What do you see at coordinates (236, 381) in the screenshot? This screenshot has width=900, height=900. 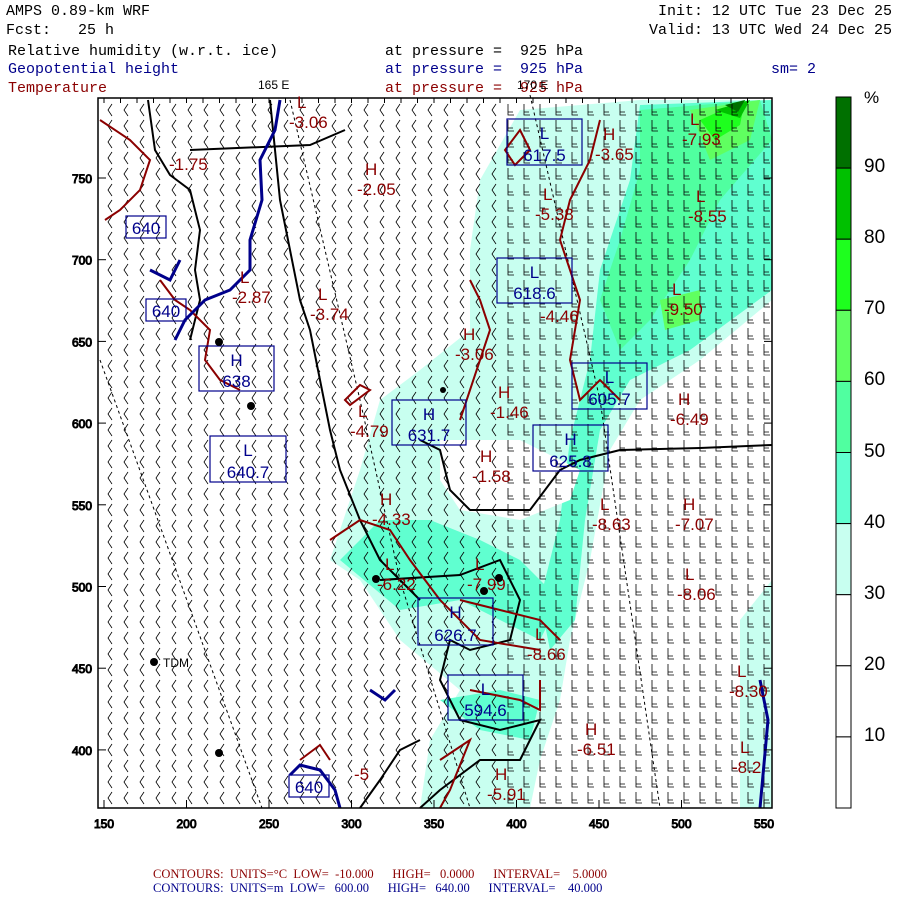 I see `height-value-label: 638` at bounding box center [236, 381].